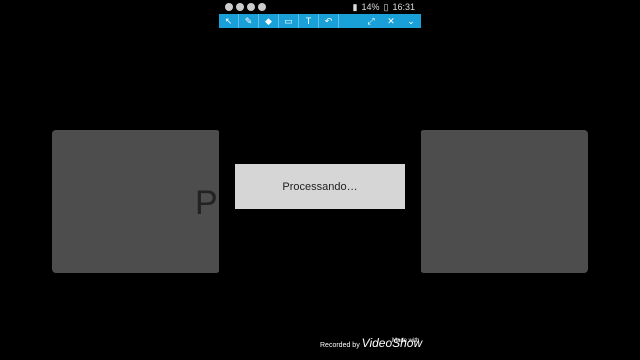  Describe the element at coordinates (406, 341) in the screenshot. I see `watermark-made-with: Made with` at that location.